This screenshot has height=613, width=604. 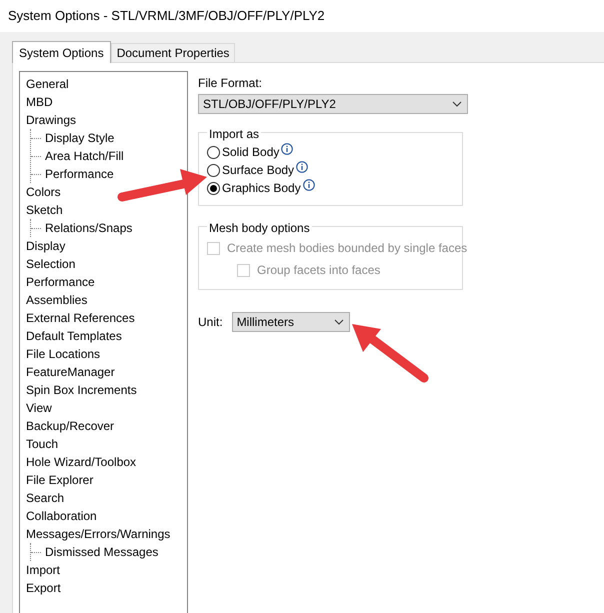 I want to click on tree-item: MBD, so click(x=39, y=102).